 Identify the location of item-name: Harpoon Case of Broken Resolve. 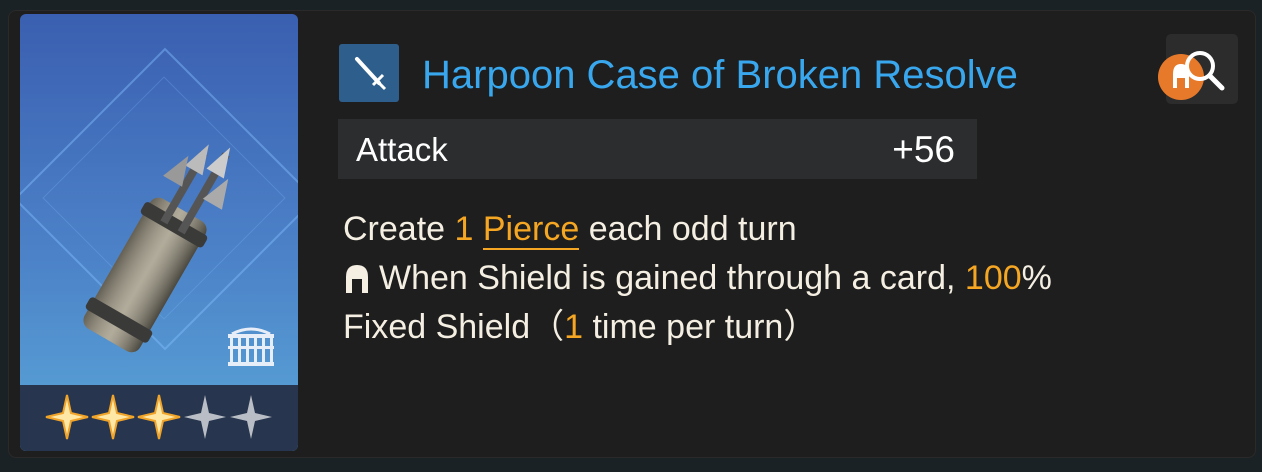
(720, 75).